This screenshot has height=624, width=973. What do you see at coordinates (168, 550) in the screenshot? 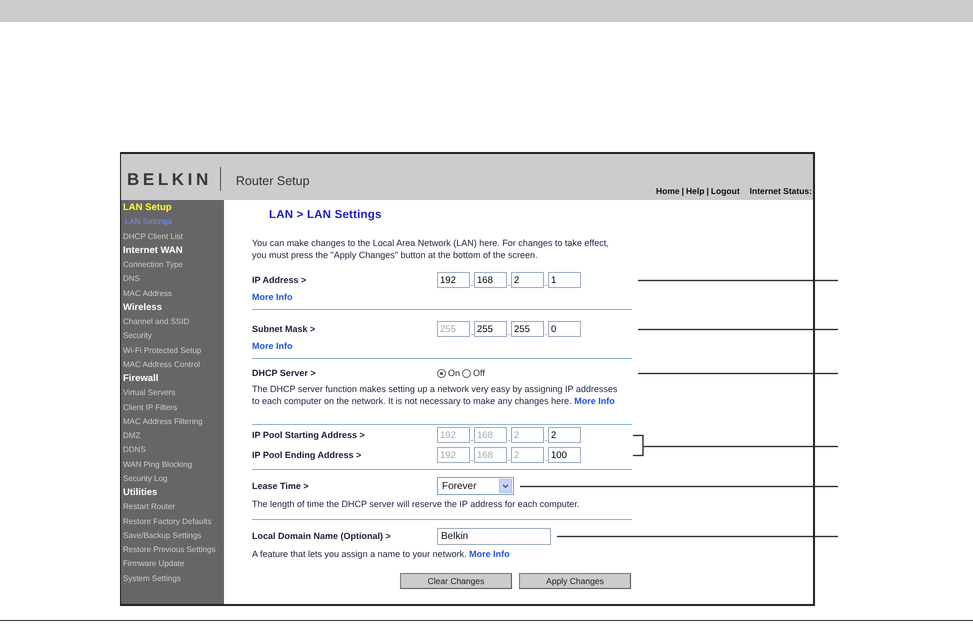
I see `sidebar-item: Restore Previous Settings` at bounding box center [168, 550].